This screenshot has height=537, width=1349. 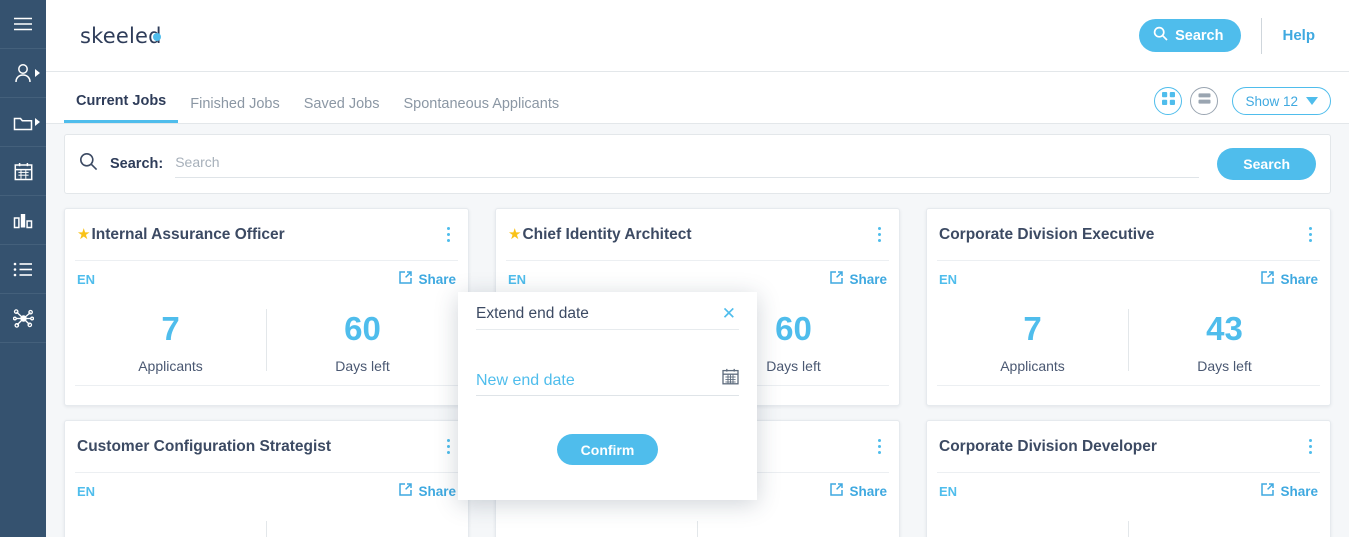 What do you see at coordinates (170, 329) in the screenshot?
I see `job-card-applicants-value: 7` at bounding box center [170, 329].